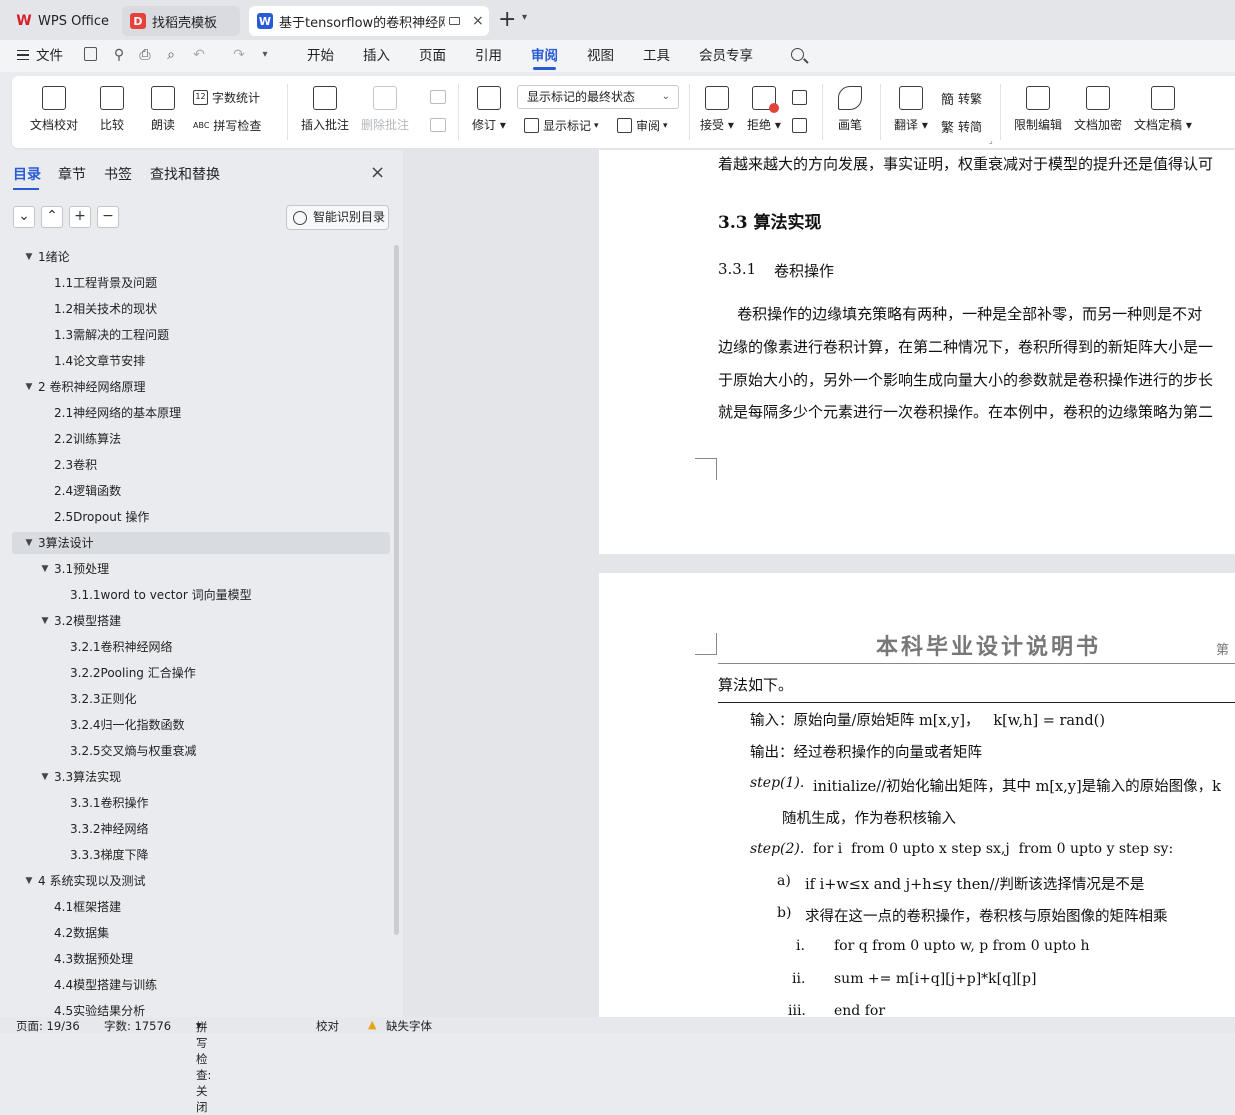 The height and width of the screenshot is (1115, 1235). What do you see at coordinates (203, 1066) in the screenshot?
I see `spell-check-status: 拼写检查: 关闭 ▾` at bounding box center [203, 1066].